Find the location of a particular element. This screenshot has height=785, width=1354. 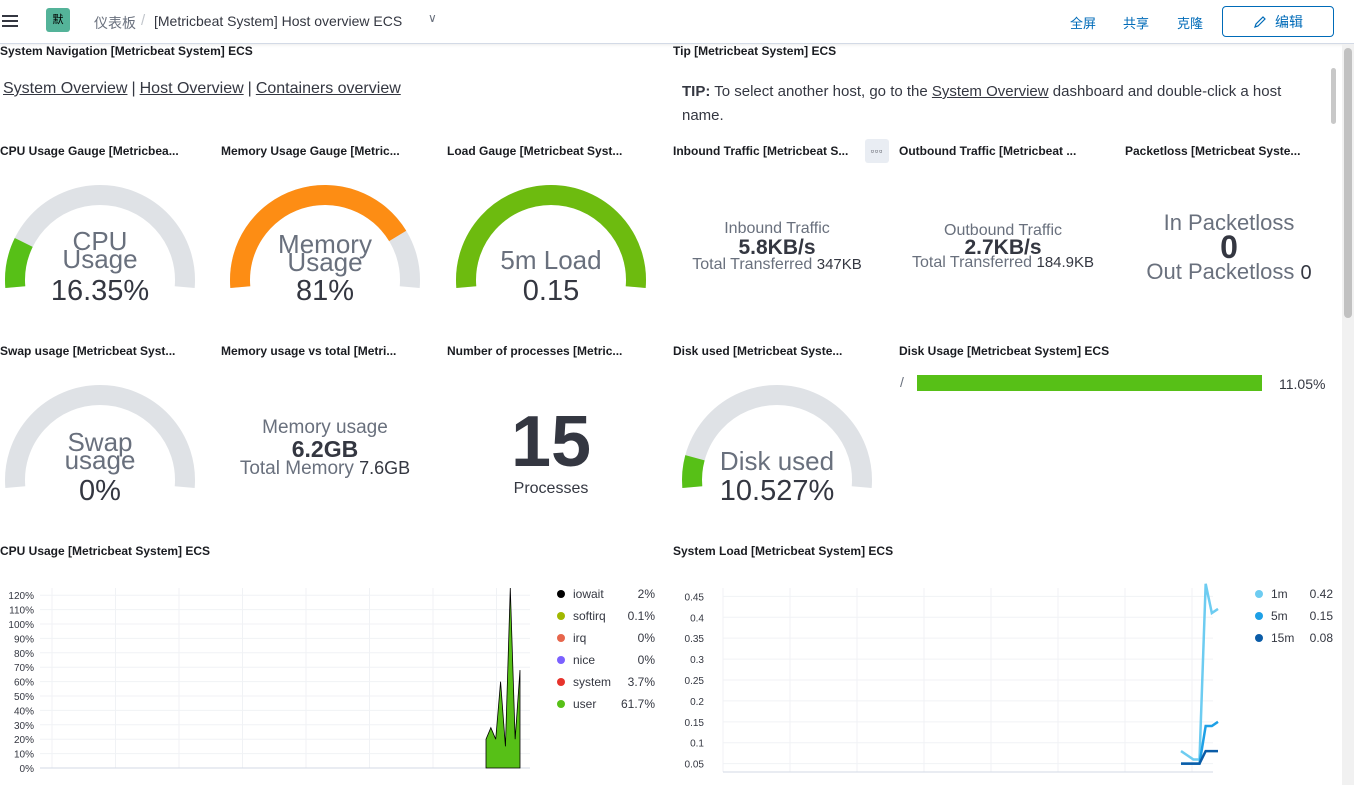

tip-label: TIP: is located at coordinates (696, 91).